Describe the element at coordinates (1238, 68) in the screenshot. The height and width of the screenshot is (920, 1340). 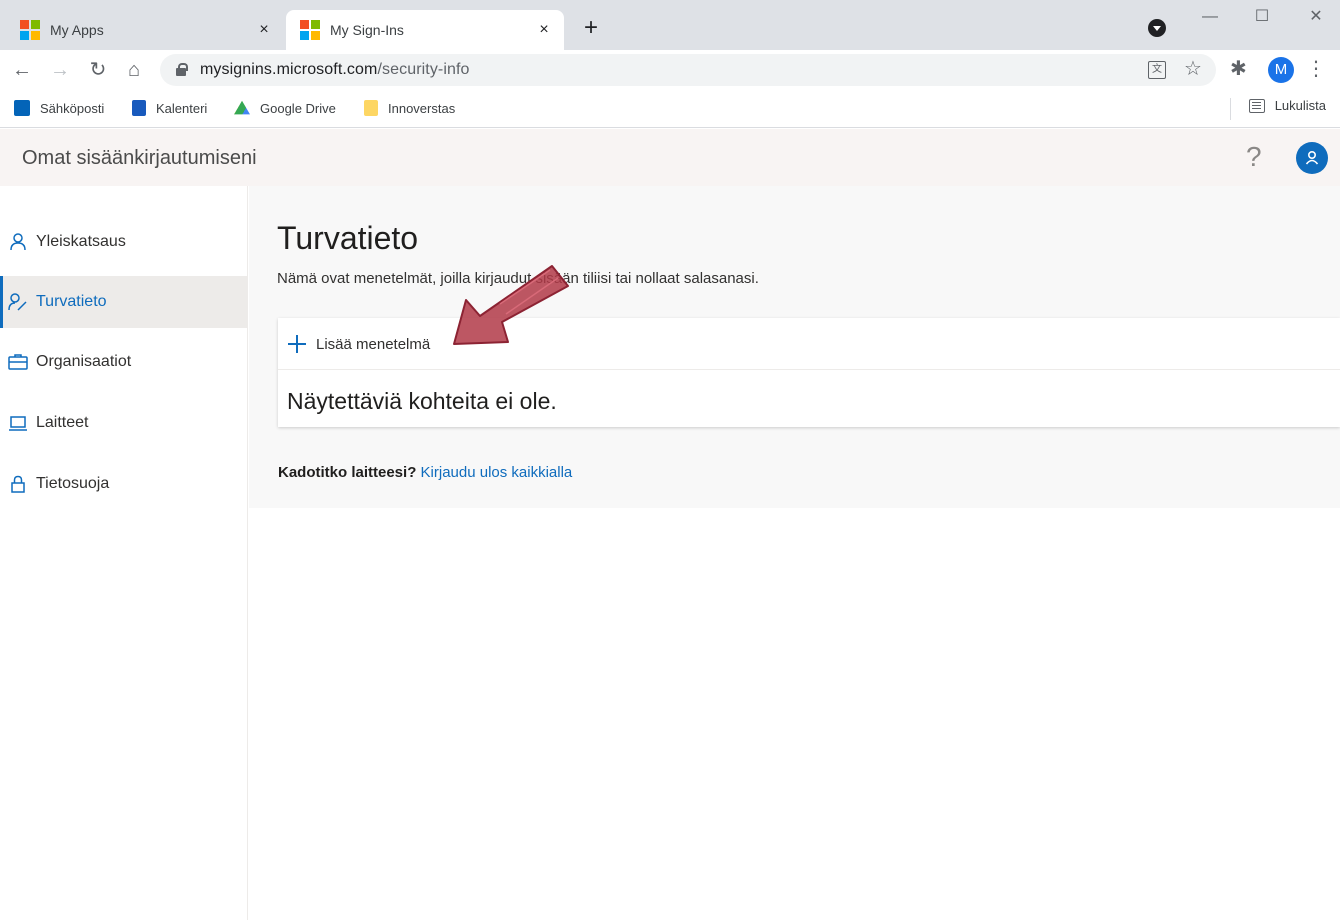
I see `extensions-icon: ✱` at that location.